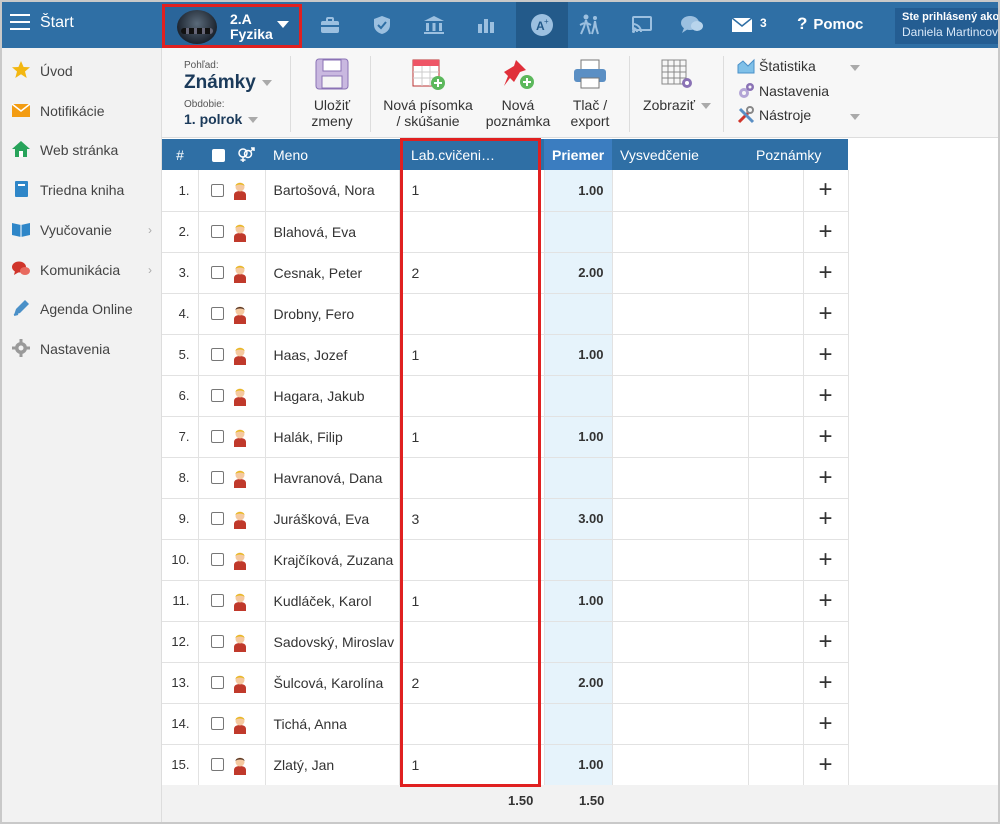 The image size is (1000, 824). Describe the element at coordinates (332, 478) in the screenshot. I see `student-name: Havranová, Dana` at that location.